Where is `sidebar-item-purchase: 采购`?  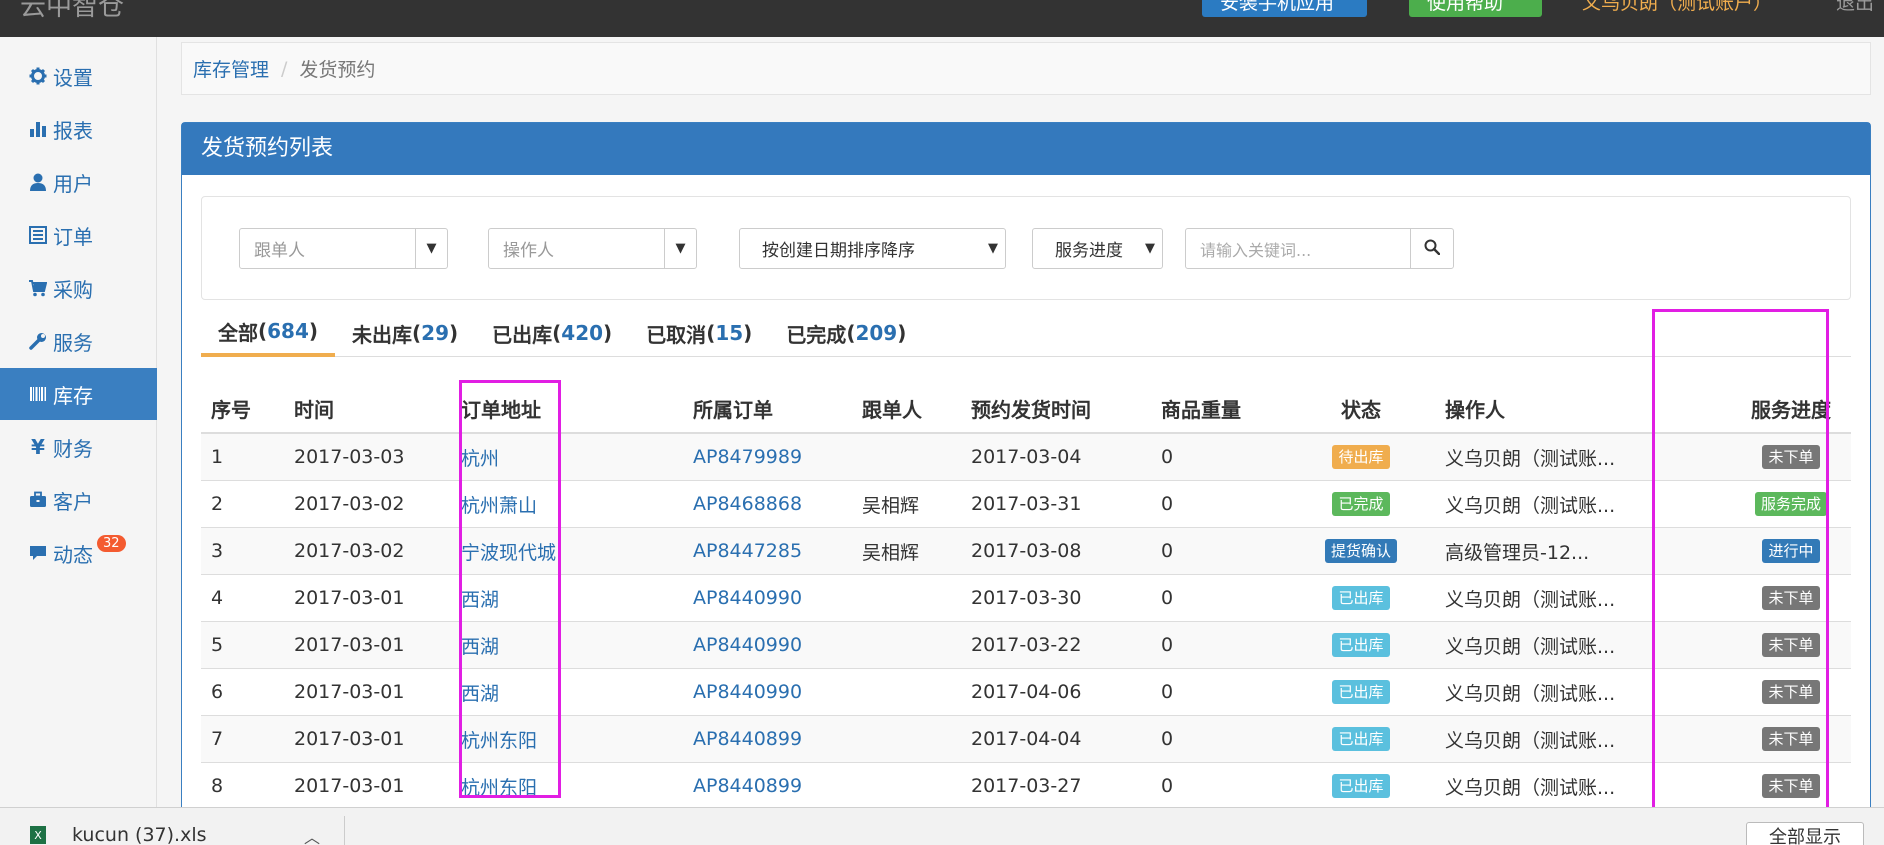 sidebar-item-purchase: 采购 is located at coordinates (78, 288).